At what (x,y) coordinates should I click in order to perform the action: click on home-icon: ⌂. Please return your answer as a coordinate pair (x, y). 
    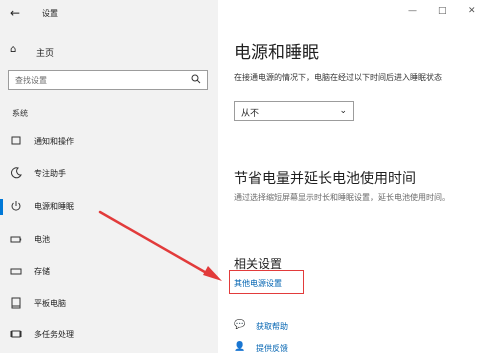
    Looking at the image, I should click on (13, 49).